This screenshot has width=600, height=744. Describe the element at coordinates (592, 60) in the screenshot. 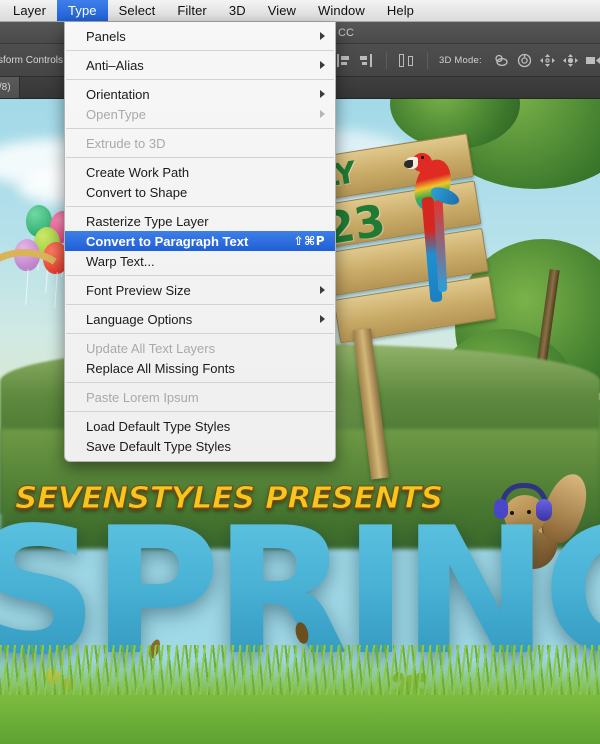

I see `camera-3d-icon` at that location.